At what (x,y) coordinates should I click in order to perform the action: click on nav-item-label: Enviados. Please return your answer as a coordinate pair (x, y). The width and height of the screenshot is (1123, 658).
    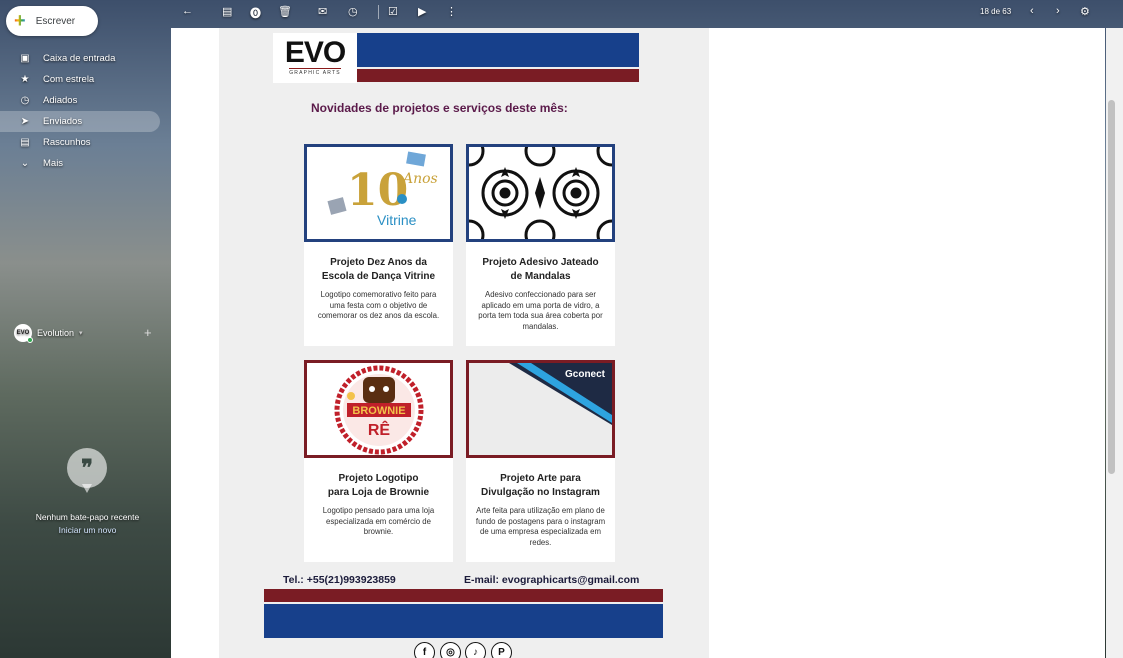
    Looking at the image, I should click on (63, 121).